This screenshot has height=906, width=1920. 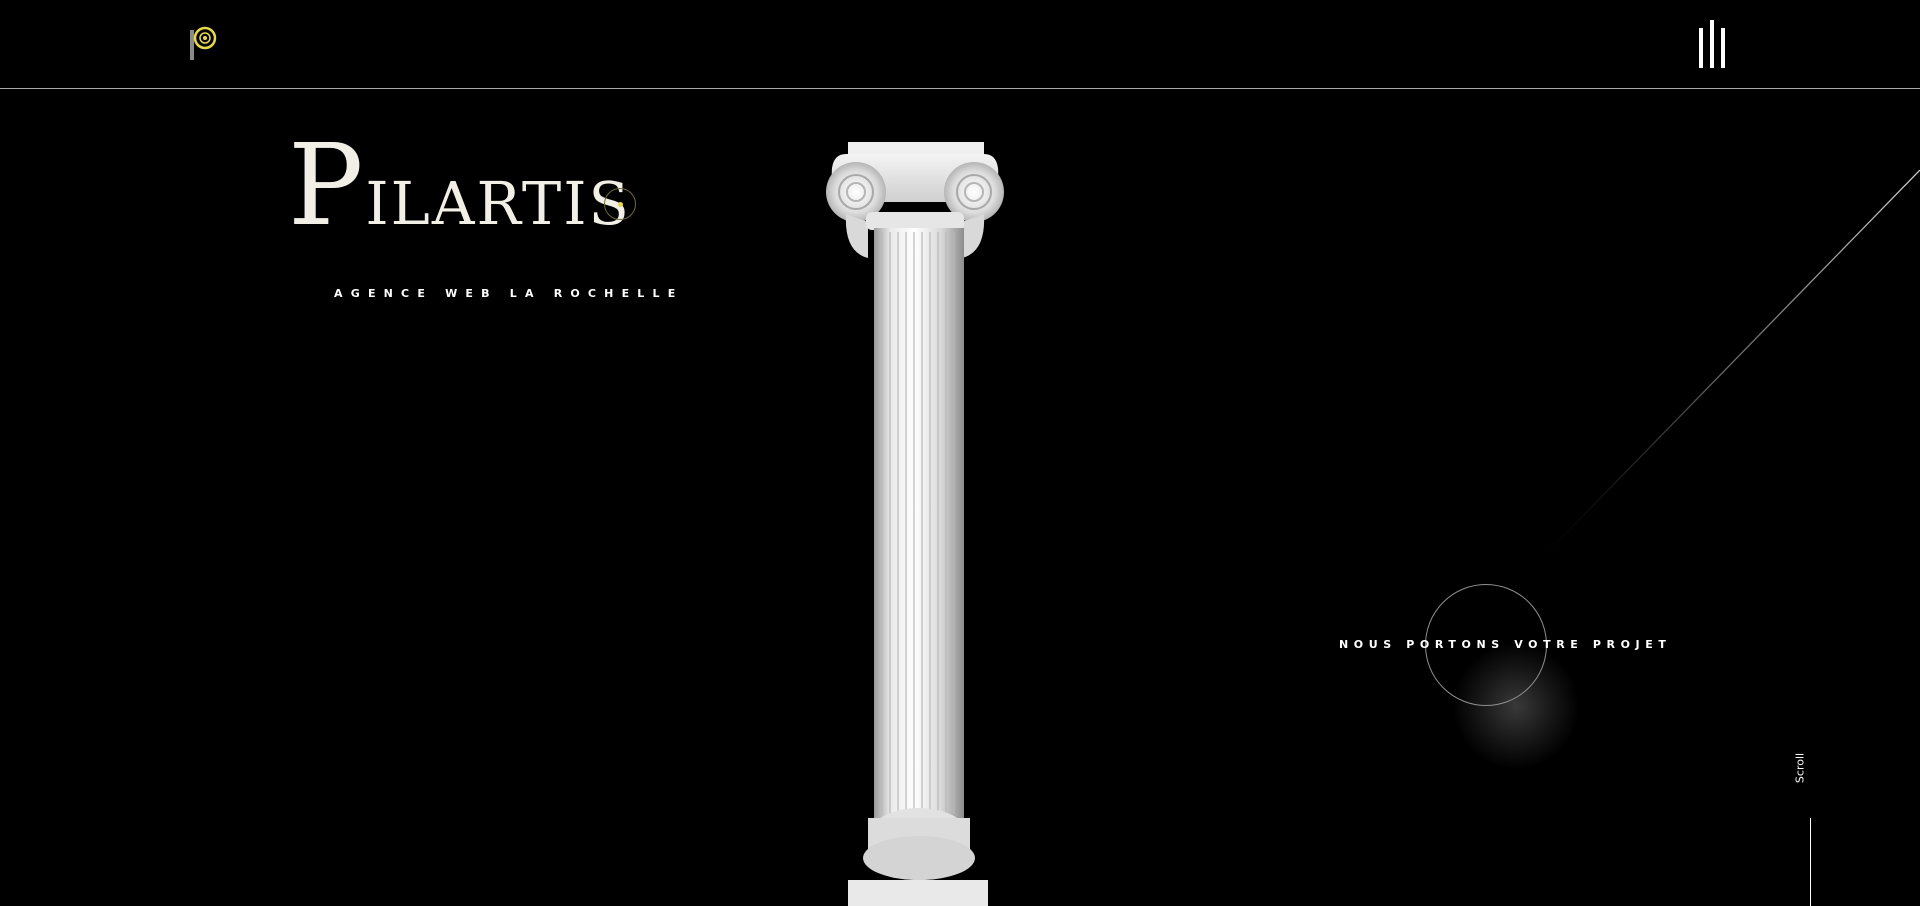 I want to click on brand-title-rest: ilartis, so click(x=498, y=195).